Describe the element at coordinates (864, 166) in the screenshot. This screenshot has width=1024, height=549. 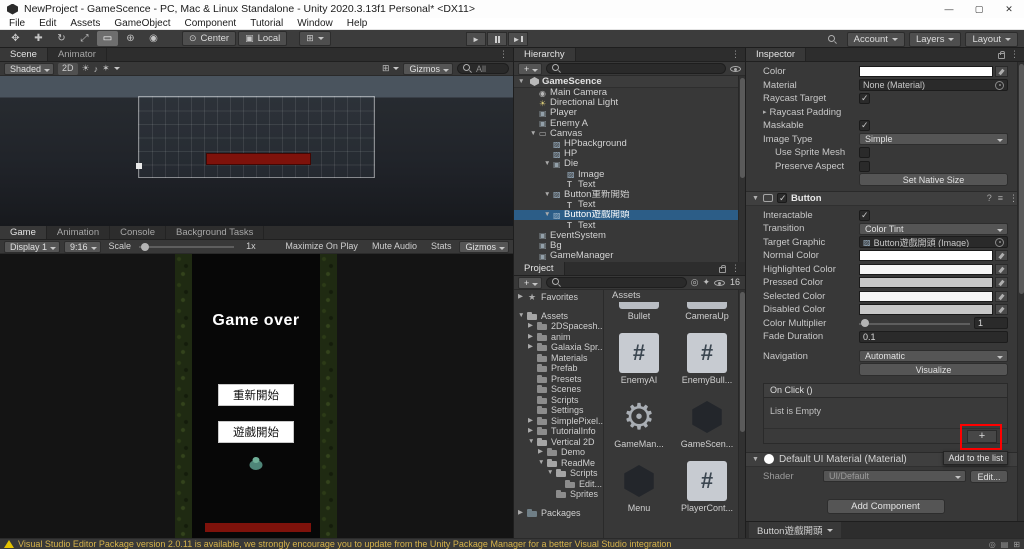
I see `preserve-aspect-checkbox` at that location.